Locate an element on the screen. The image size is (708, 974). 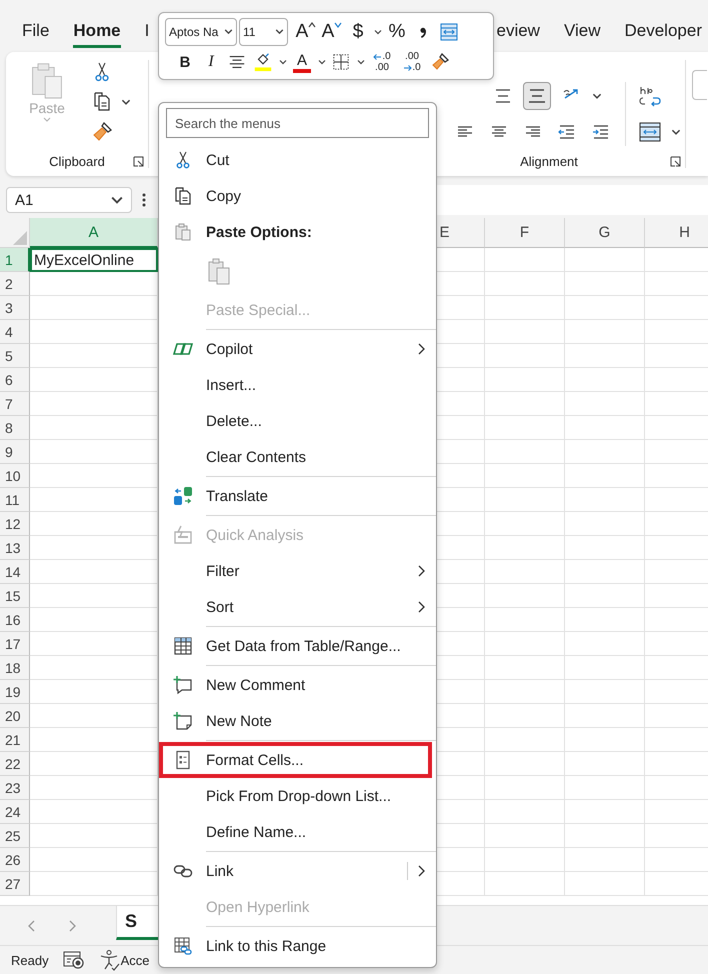
group-label: Alignment is located at coordinates (549, 161).